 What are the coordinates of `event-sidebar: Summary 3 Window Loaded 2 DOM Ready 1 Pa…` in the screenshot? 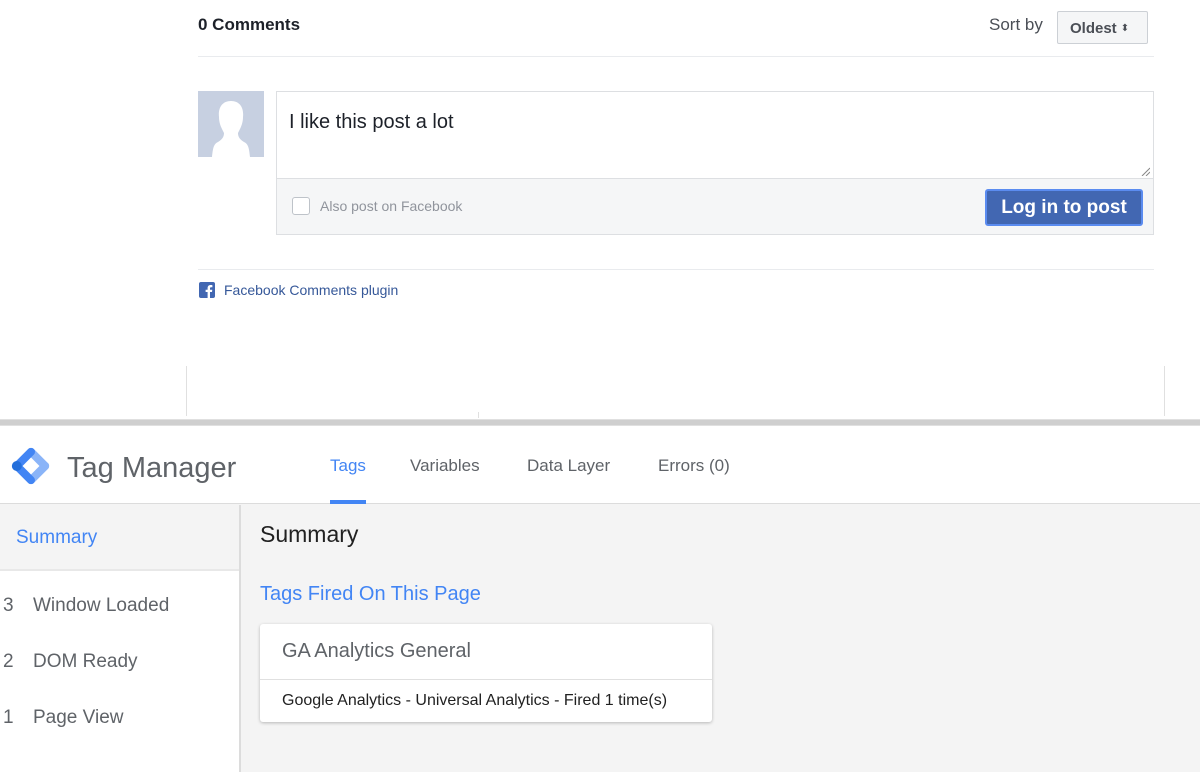 It's located at (120, 638).